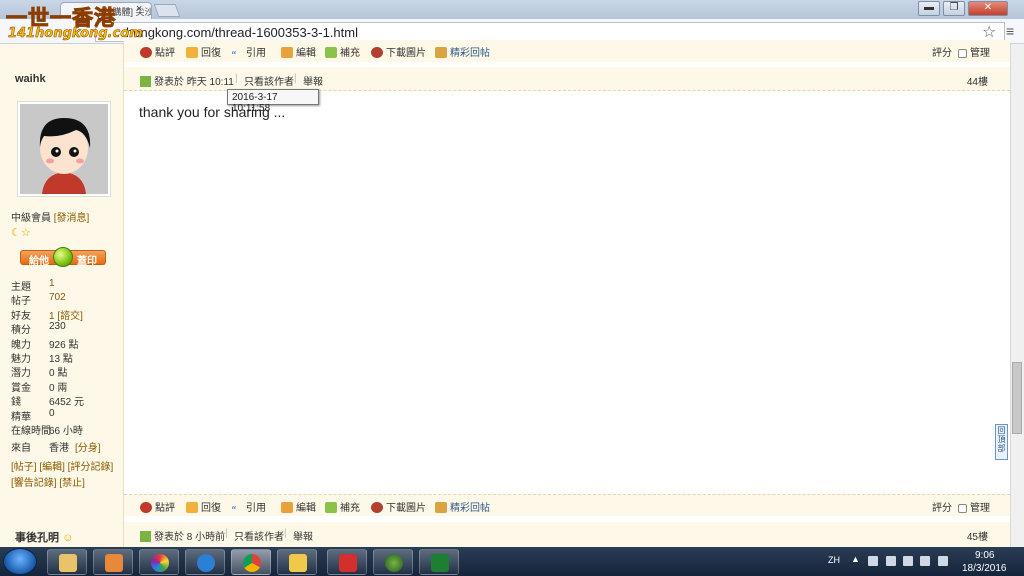 This screenshot has height=576, width=1024. What do you see at coordinates (287, 52) in the screenshot?
I see `edit-icon` at bounding box center [287, 52].